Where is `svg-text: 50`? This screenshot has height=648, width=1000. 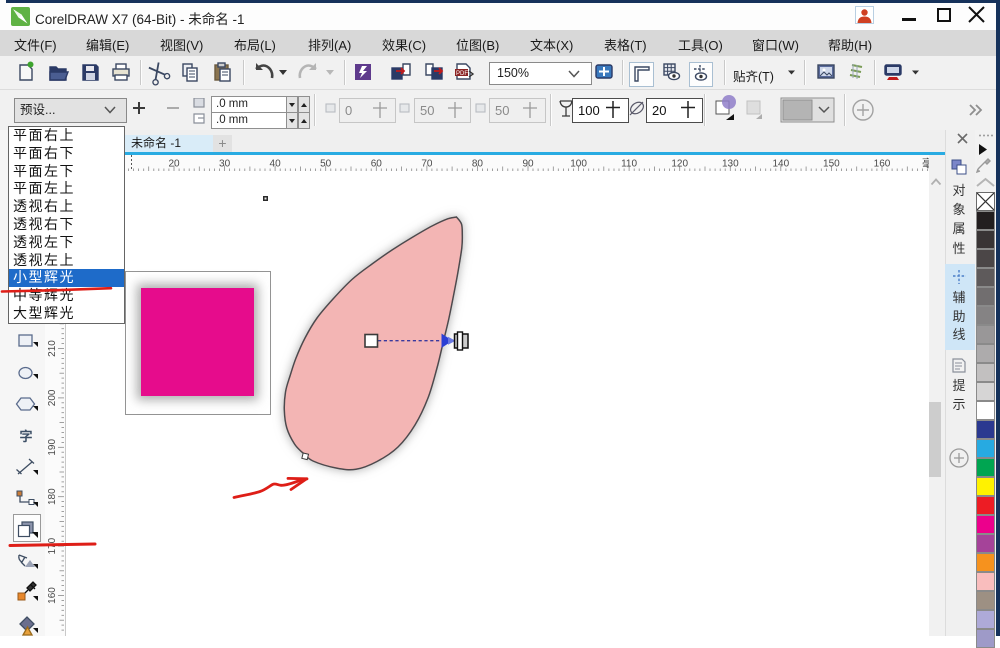 svg-text: 50 is located at coordinates (326, 163).